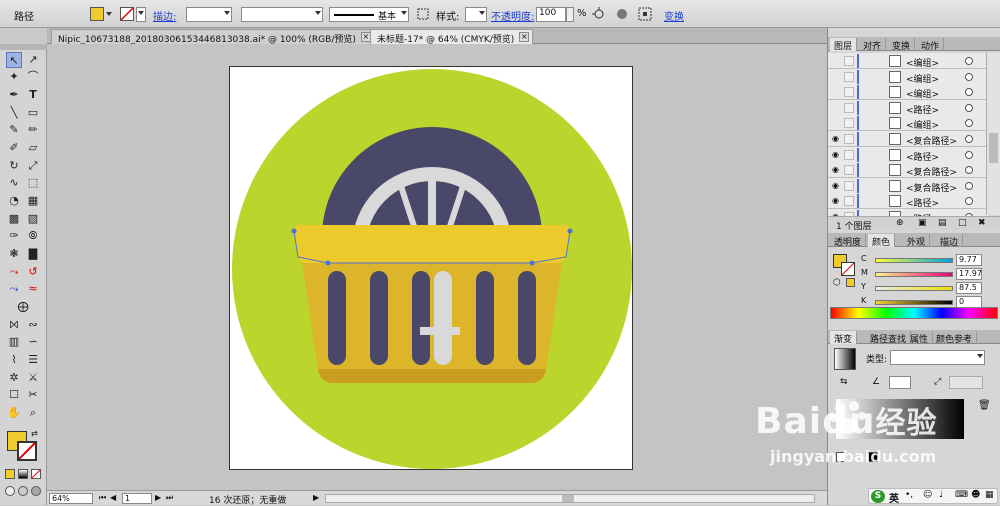  I want to click on scale-tool-icon: ⤢, so click(33, 166).